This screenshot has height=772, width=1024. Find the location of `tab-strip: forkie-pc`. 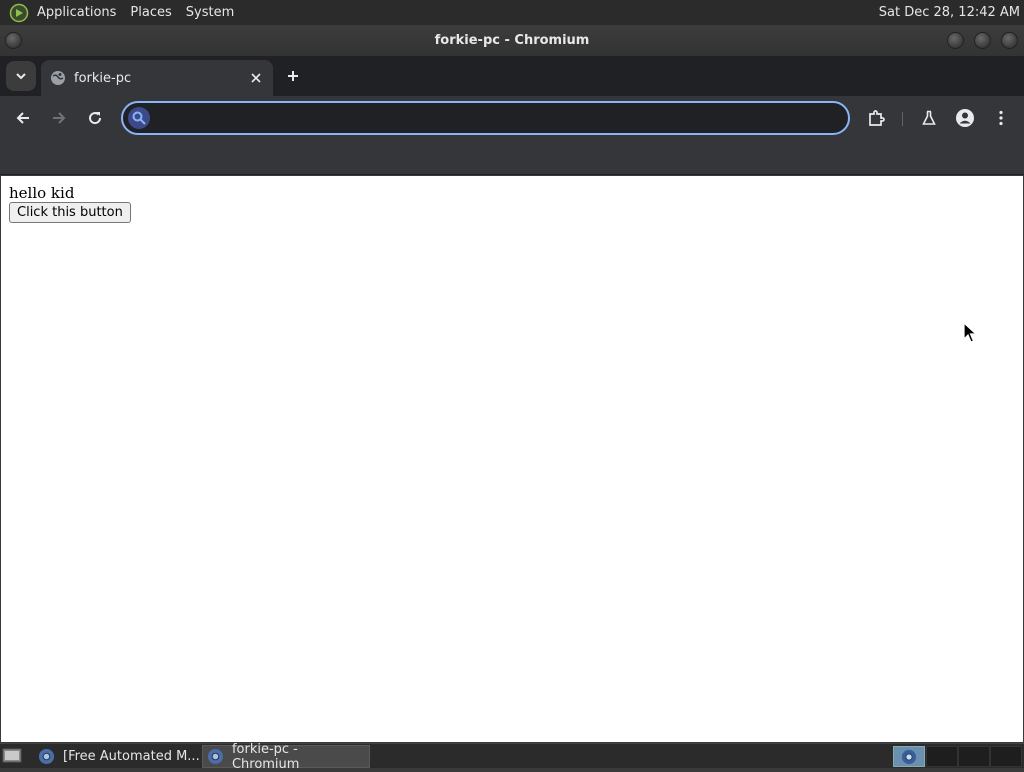

tab-strip: forkie-pc is located at coordinates (512, 76).